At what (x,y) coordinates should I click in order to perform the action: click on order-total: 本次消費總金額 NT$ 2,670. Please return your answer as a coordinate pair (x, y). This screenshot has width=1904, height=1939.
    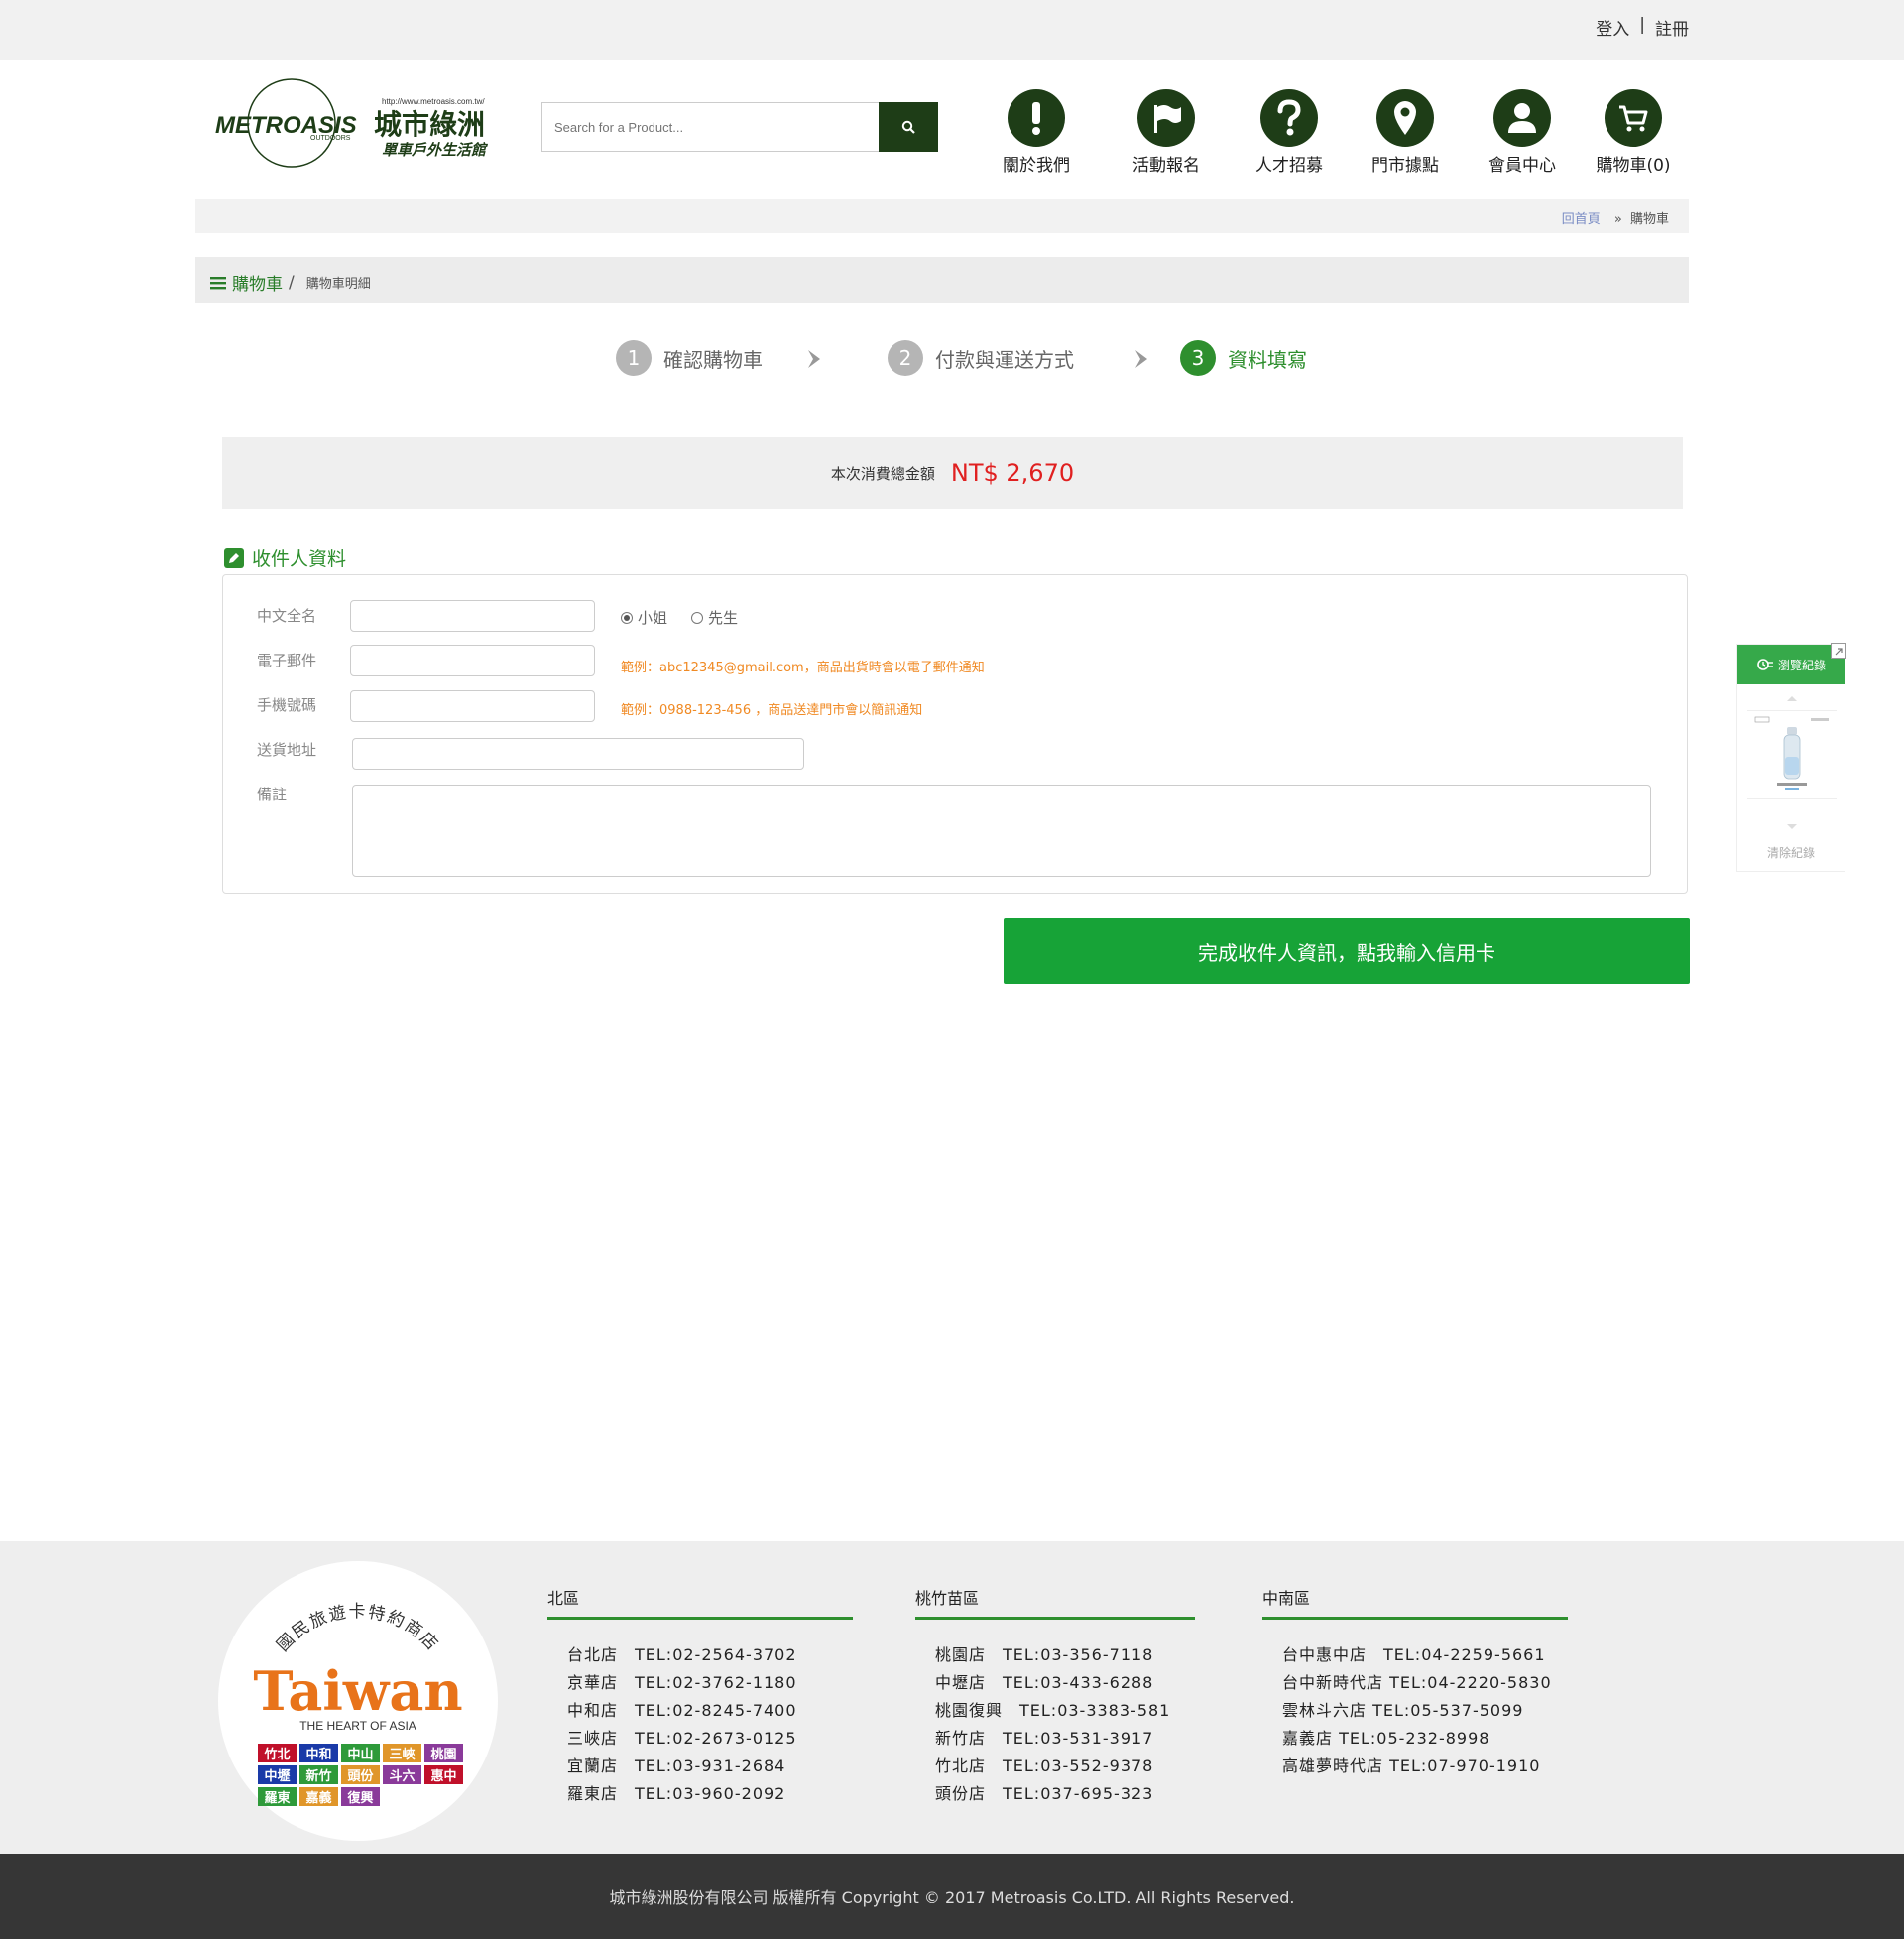
    Looking at the image, I should click on (952, 473).